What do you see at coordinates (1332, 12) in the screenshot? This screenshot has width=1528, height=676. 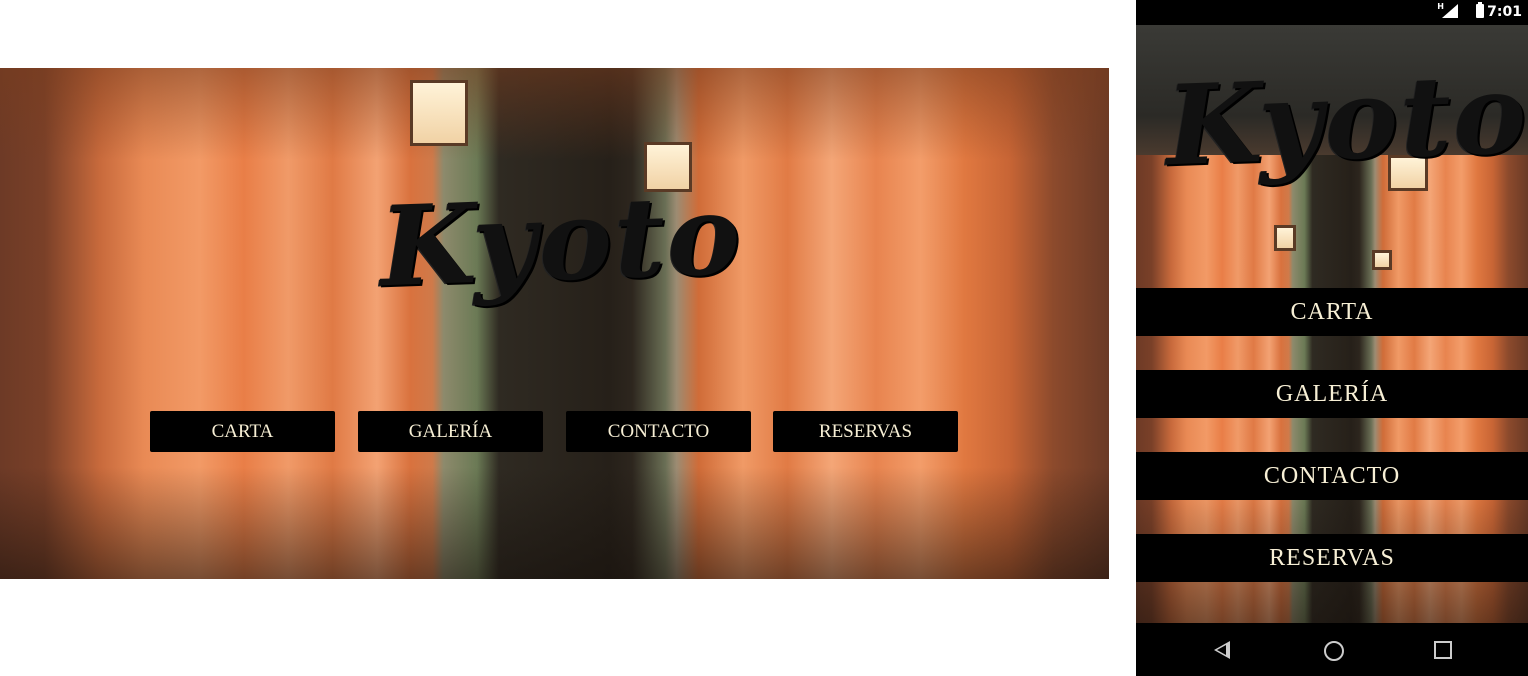 I see `status-bar: H 7:01` at bounding box center [1332, 12].